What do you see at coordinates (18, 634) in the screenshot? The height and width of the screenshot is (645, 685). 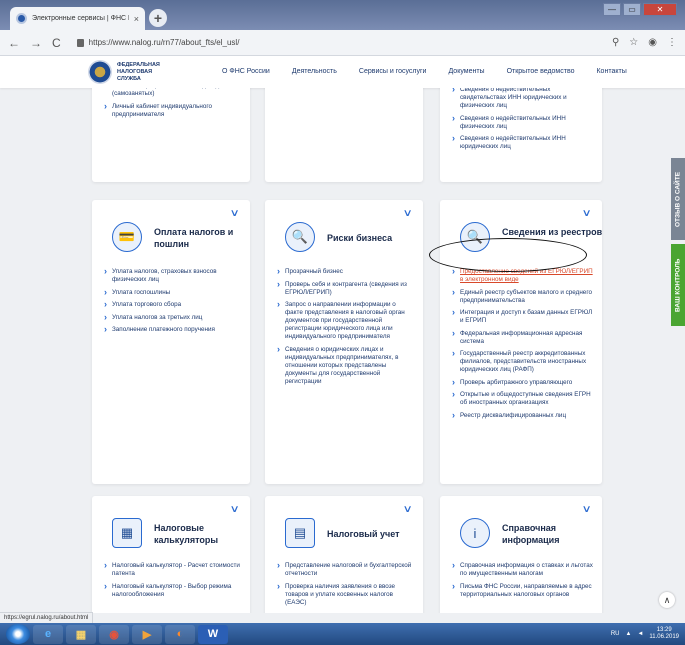 I see `start-button` at bounding box center [18, 634].